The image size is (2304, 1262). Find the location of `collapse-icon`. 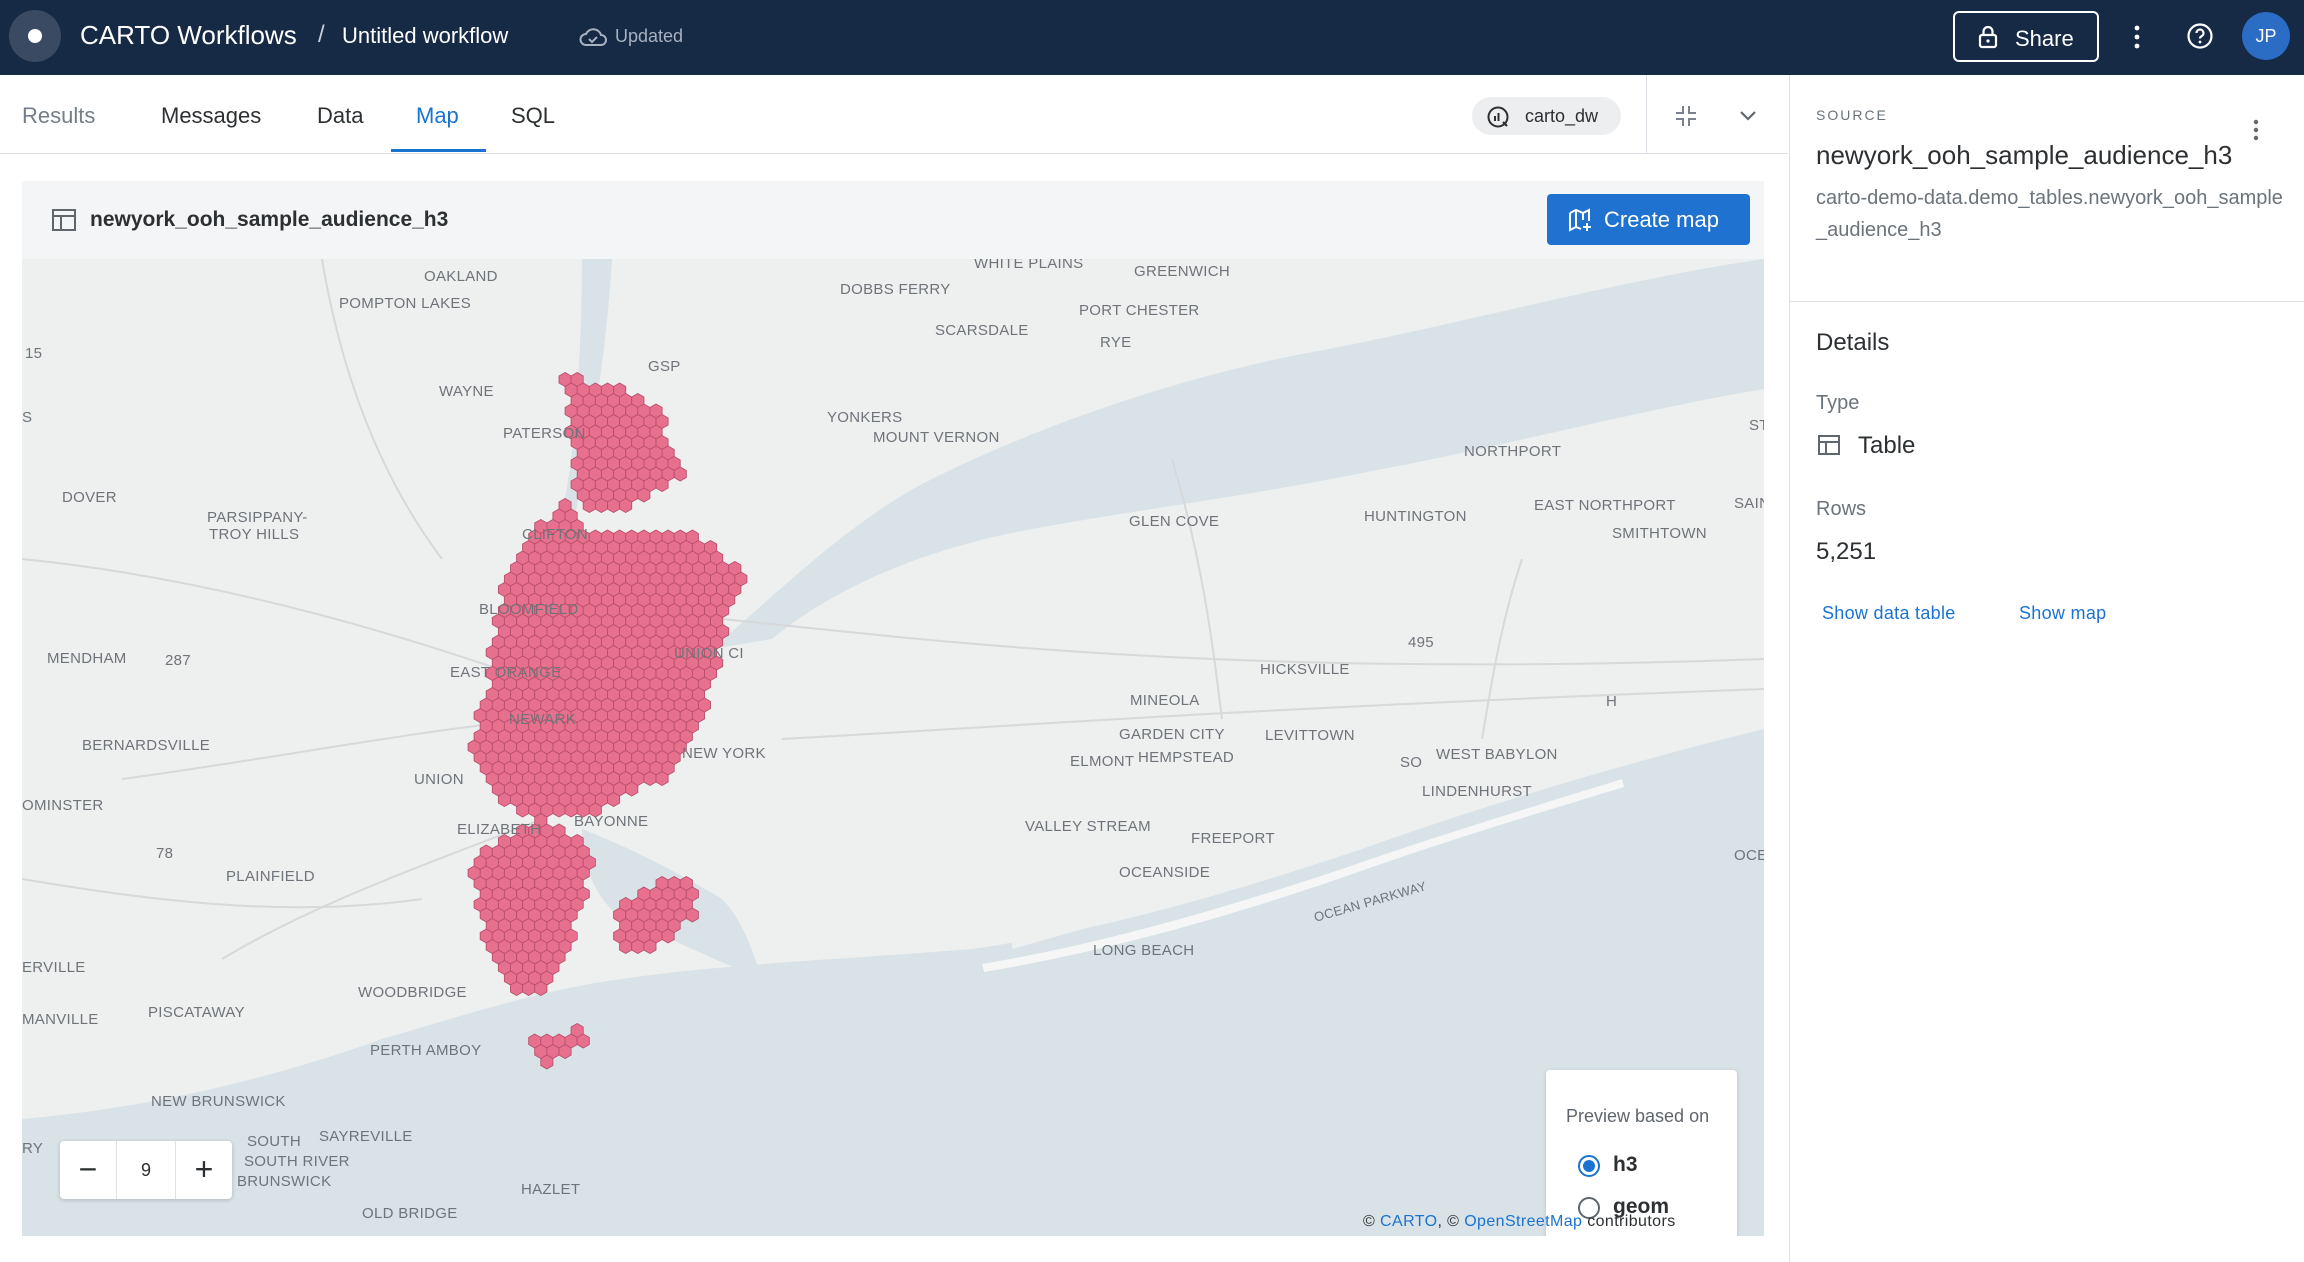

collapse-icon is located at coordinates (1686, 116).